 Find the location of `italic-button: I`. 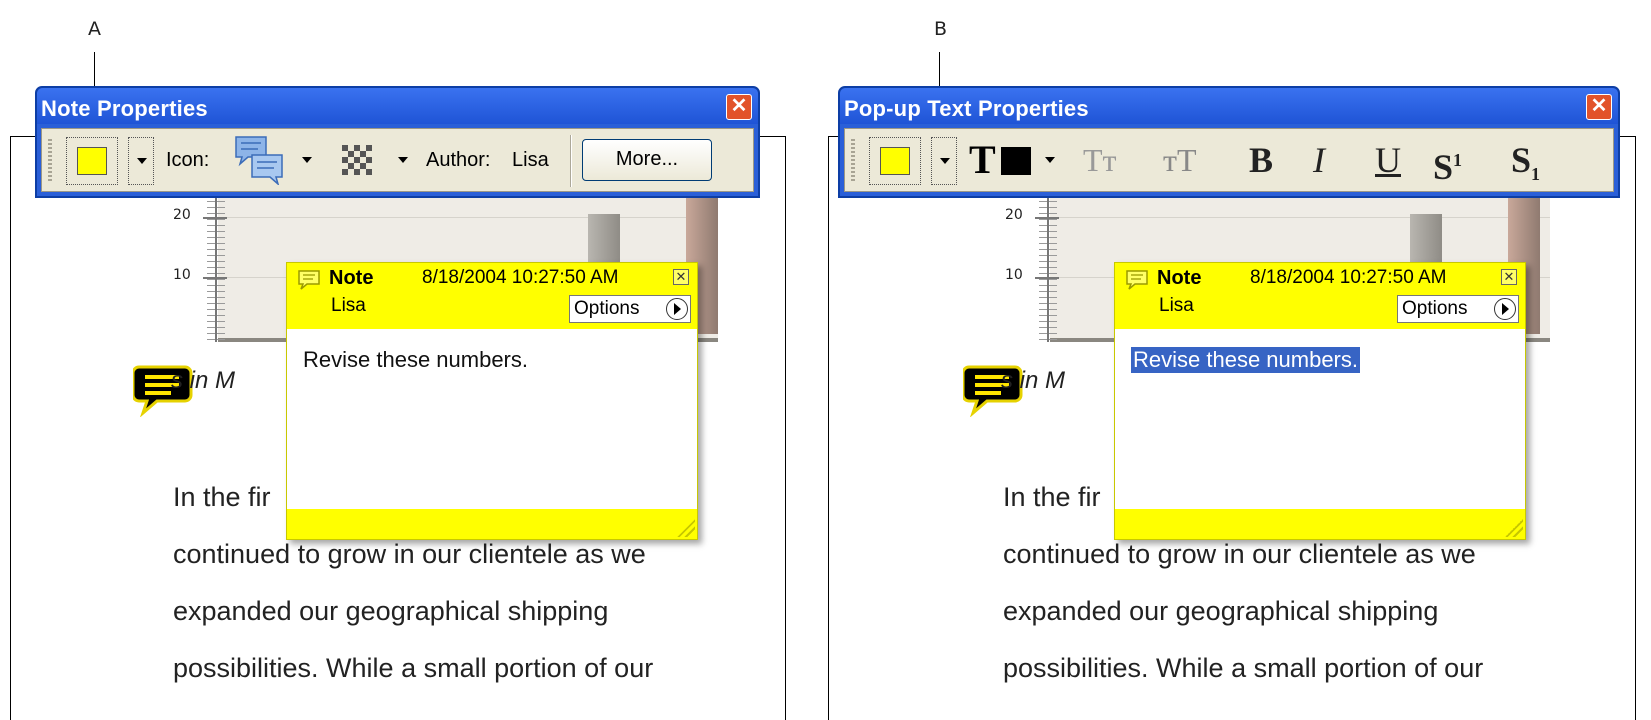

italic-button: I is located at coordinates (1319, 160).